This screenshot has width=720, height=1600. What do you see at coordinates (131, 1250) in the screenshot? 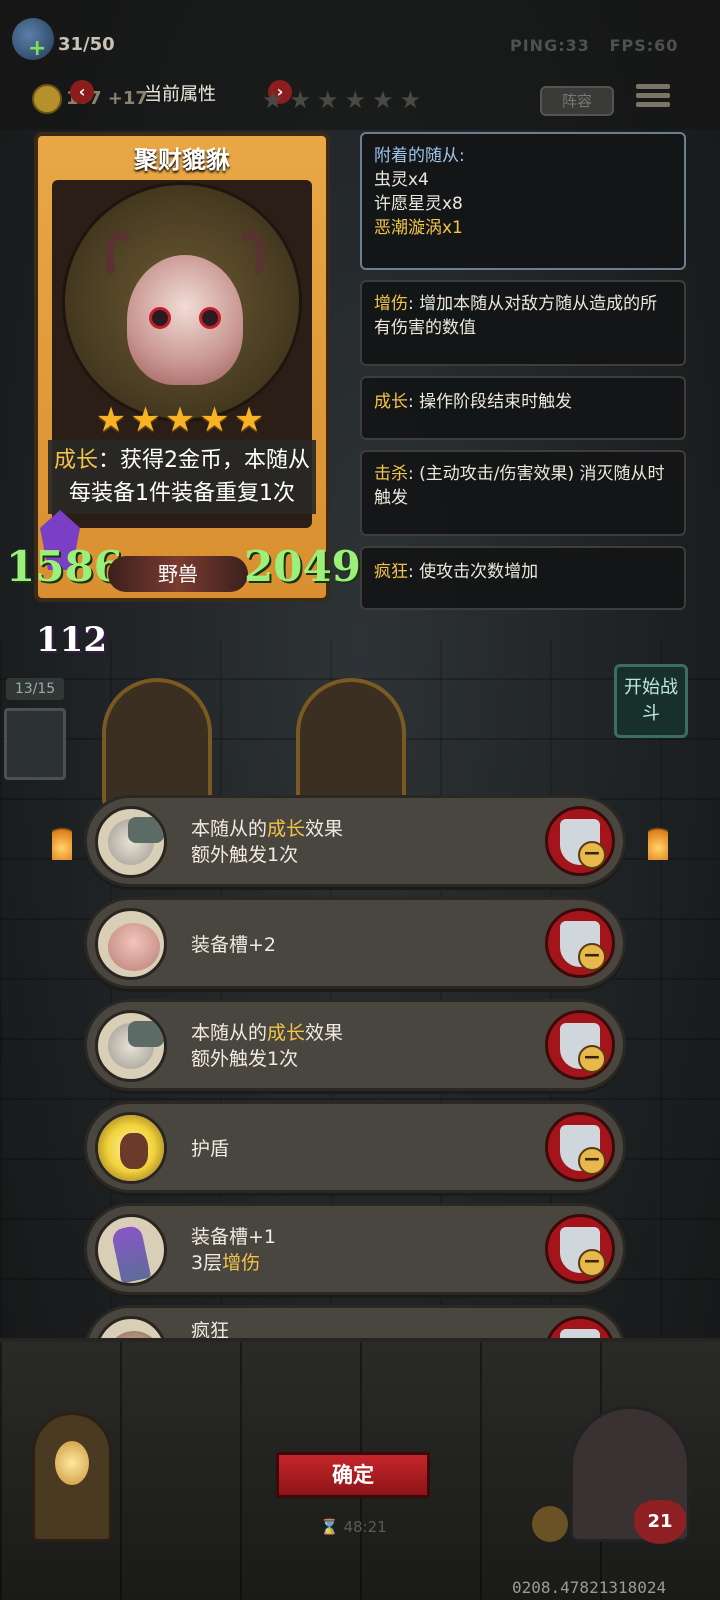
I see `purple-glove-icon` at bounding box center [131, 1250].